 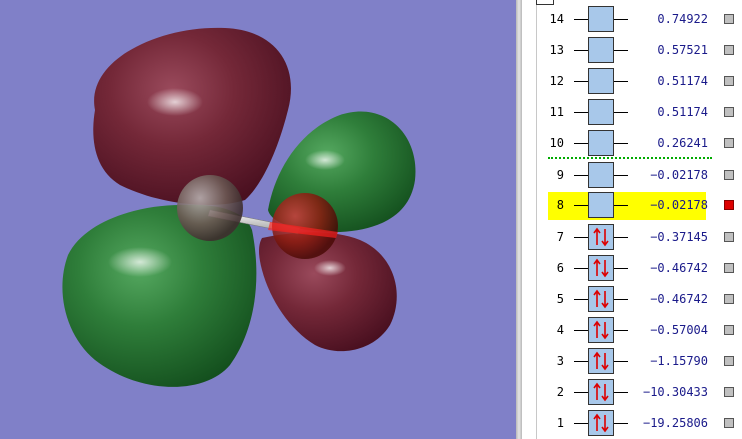 I want to click on orbital-row: 5 −0.46742, so click(x=638, y=299).